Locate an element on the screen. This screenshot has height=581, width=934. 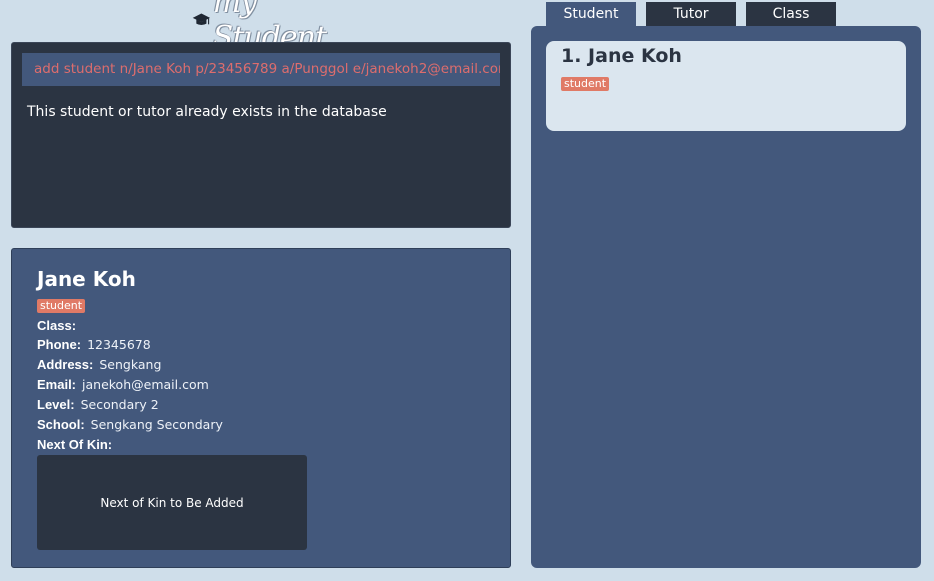
school-field: School: Sengkang Secondary is located at coordinates (130, 424).